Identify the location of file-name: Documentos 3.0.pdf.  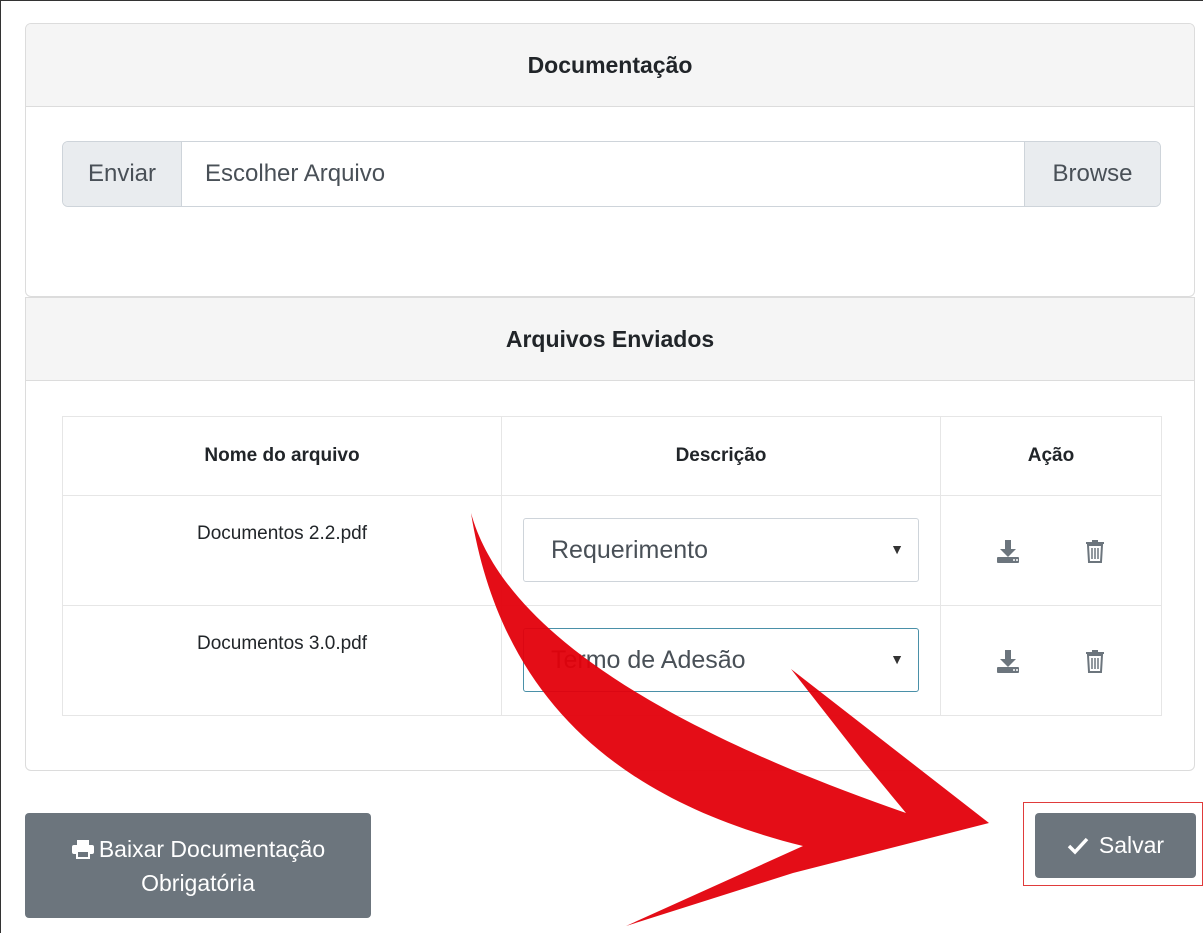
(282, 643).